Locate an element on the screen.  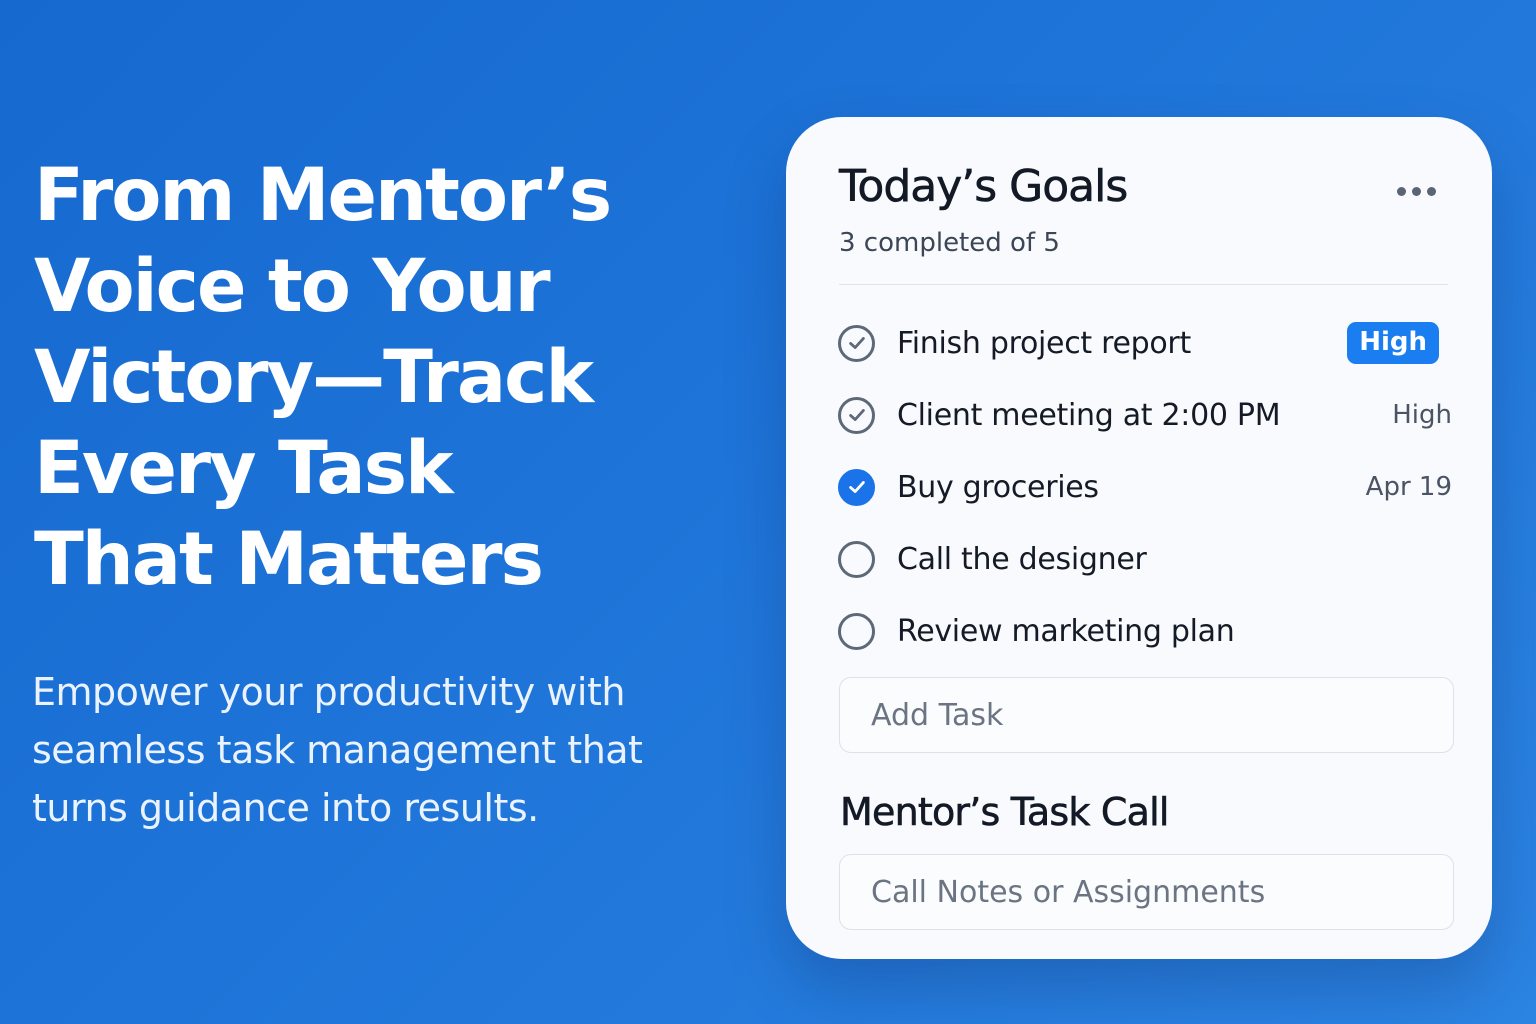
card-header: Today’s Goals 3 completed of 5 is located at coordinates (1145, 209).